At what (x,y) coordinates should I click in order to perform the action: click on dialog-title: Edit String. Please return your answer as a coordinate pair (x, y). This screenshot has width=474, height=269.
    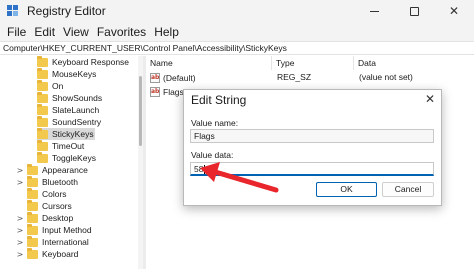
    Looking at the image, I should click on (219, 100).